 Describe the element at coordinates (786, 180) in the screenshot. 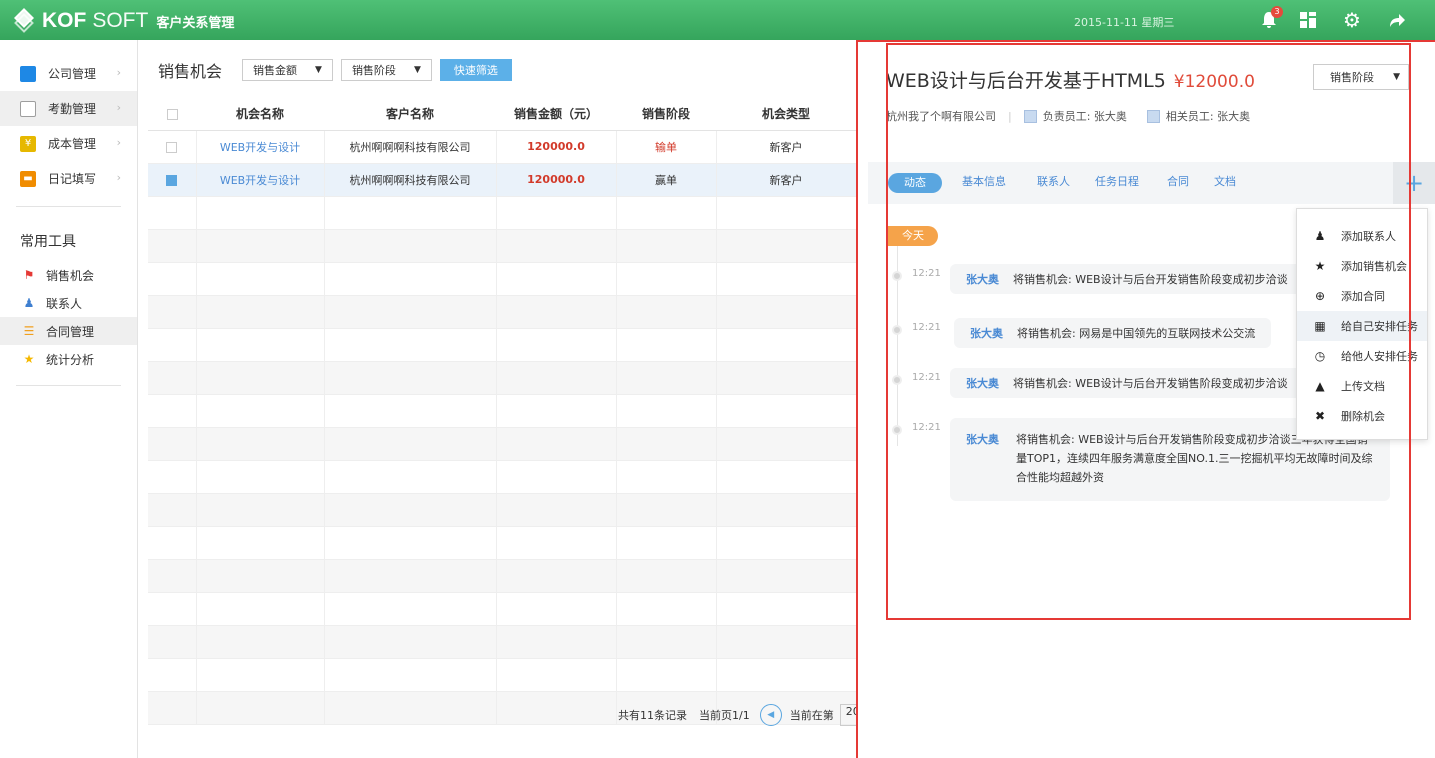

I see `type-cell: 新客户` at that location.